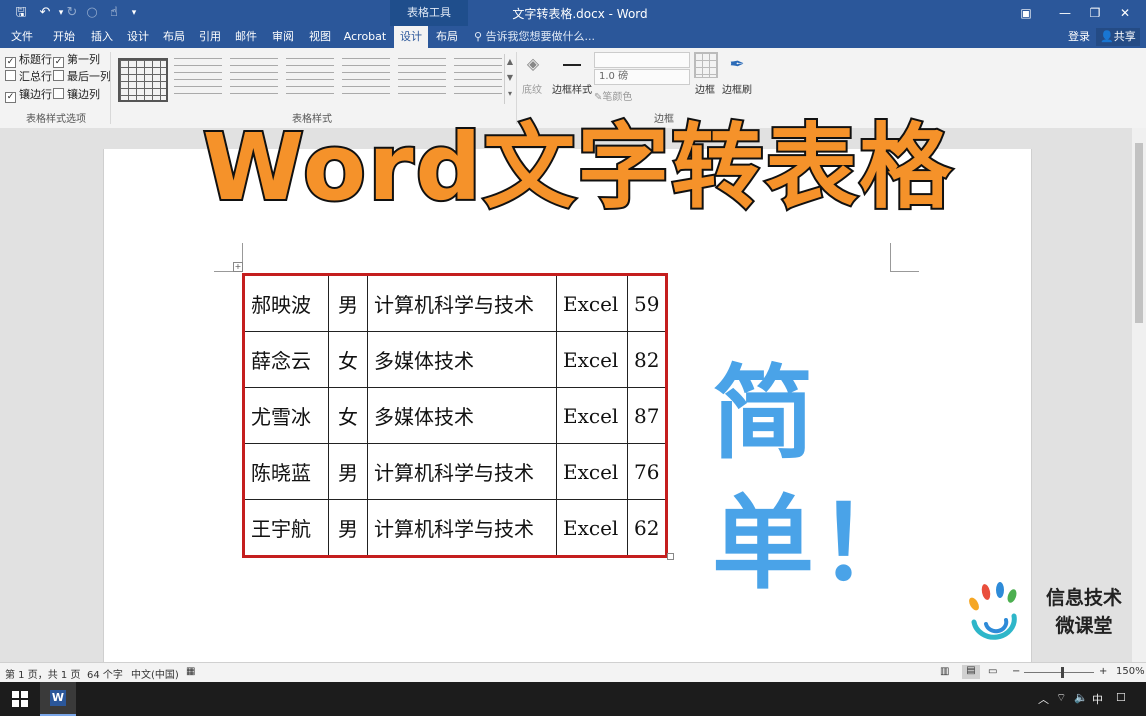  Describe the element at coordinates (572, 88) in the screenshot. I see `border-styles-button: 边框样式` at that location.